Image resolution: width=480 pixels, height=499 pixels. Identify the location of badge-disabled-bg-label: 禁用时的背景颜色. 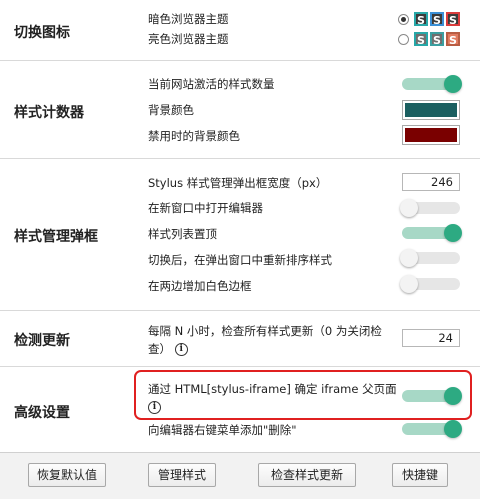
(194, 136).